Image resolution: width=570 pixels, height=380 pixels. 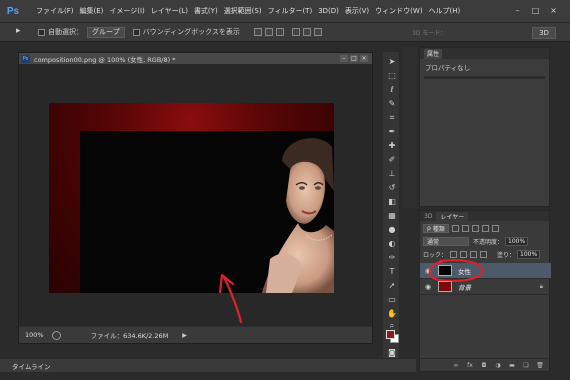 I want to click on tab-properties: 属性, so click(x=433, y=53).